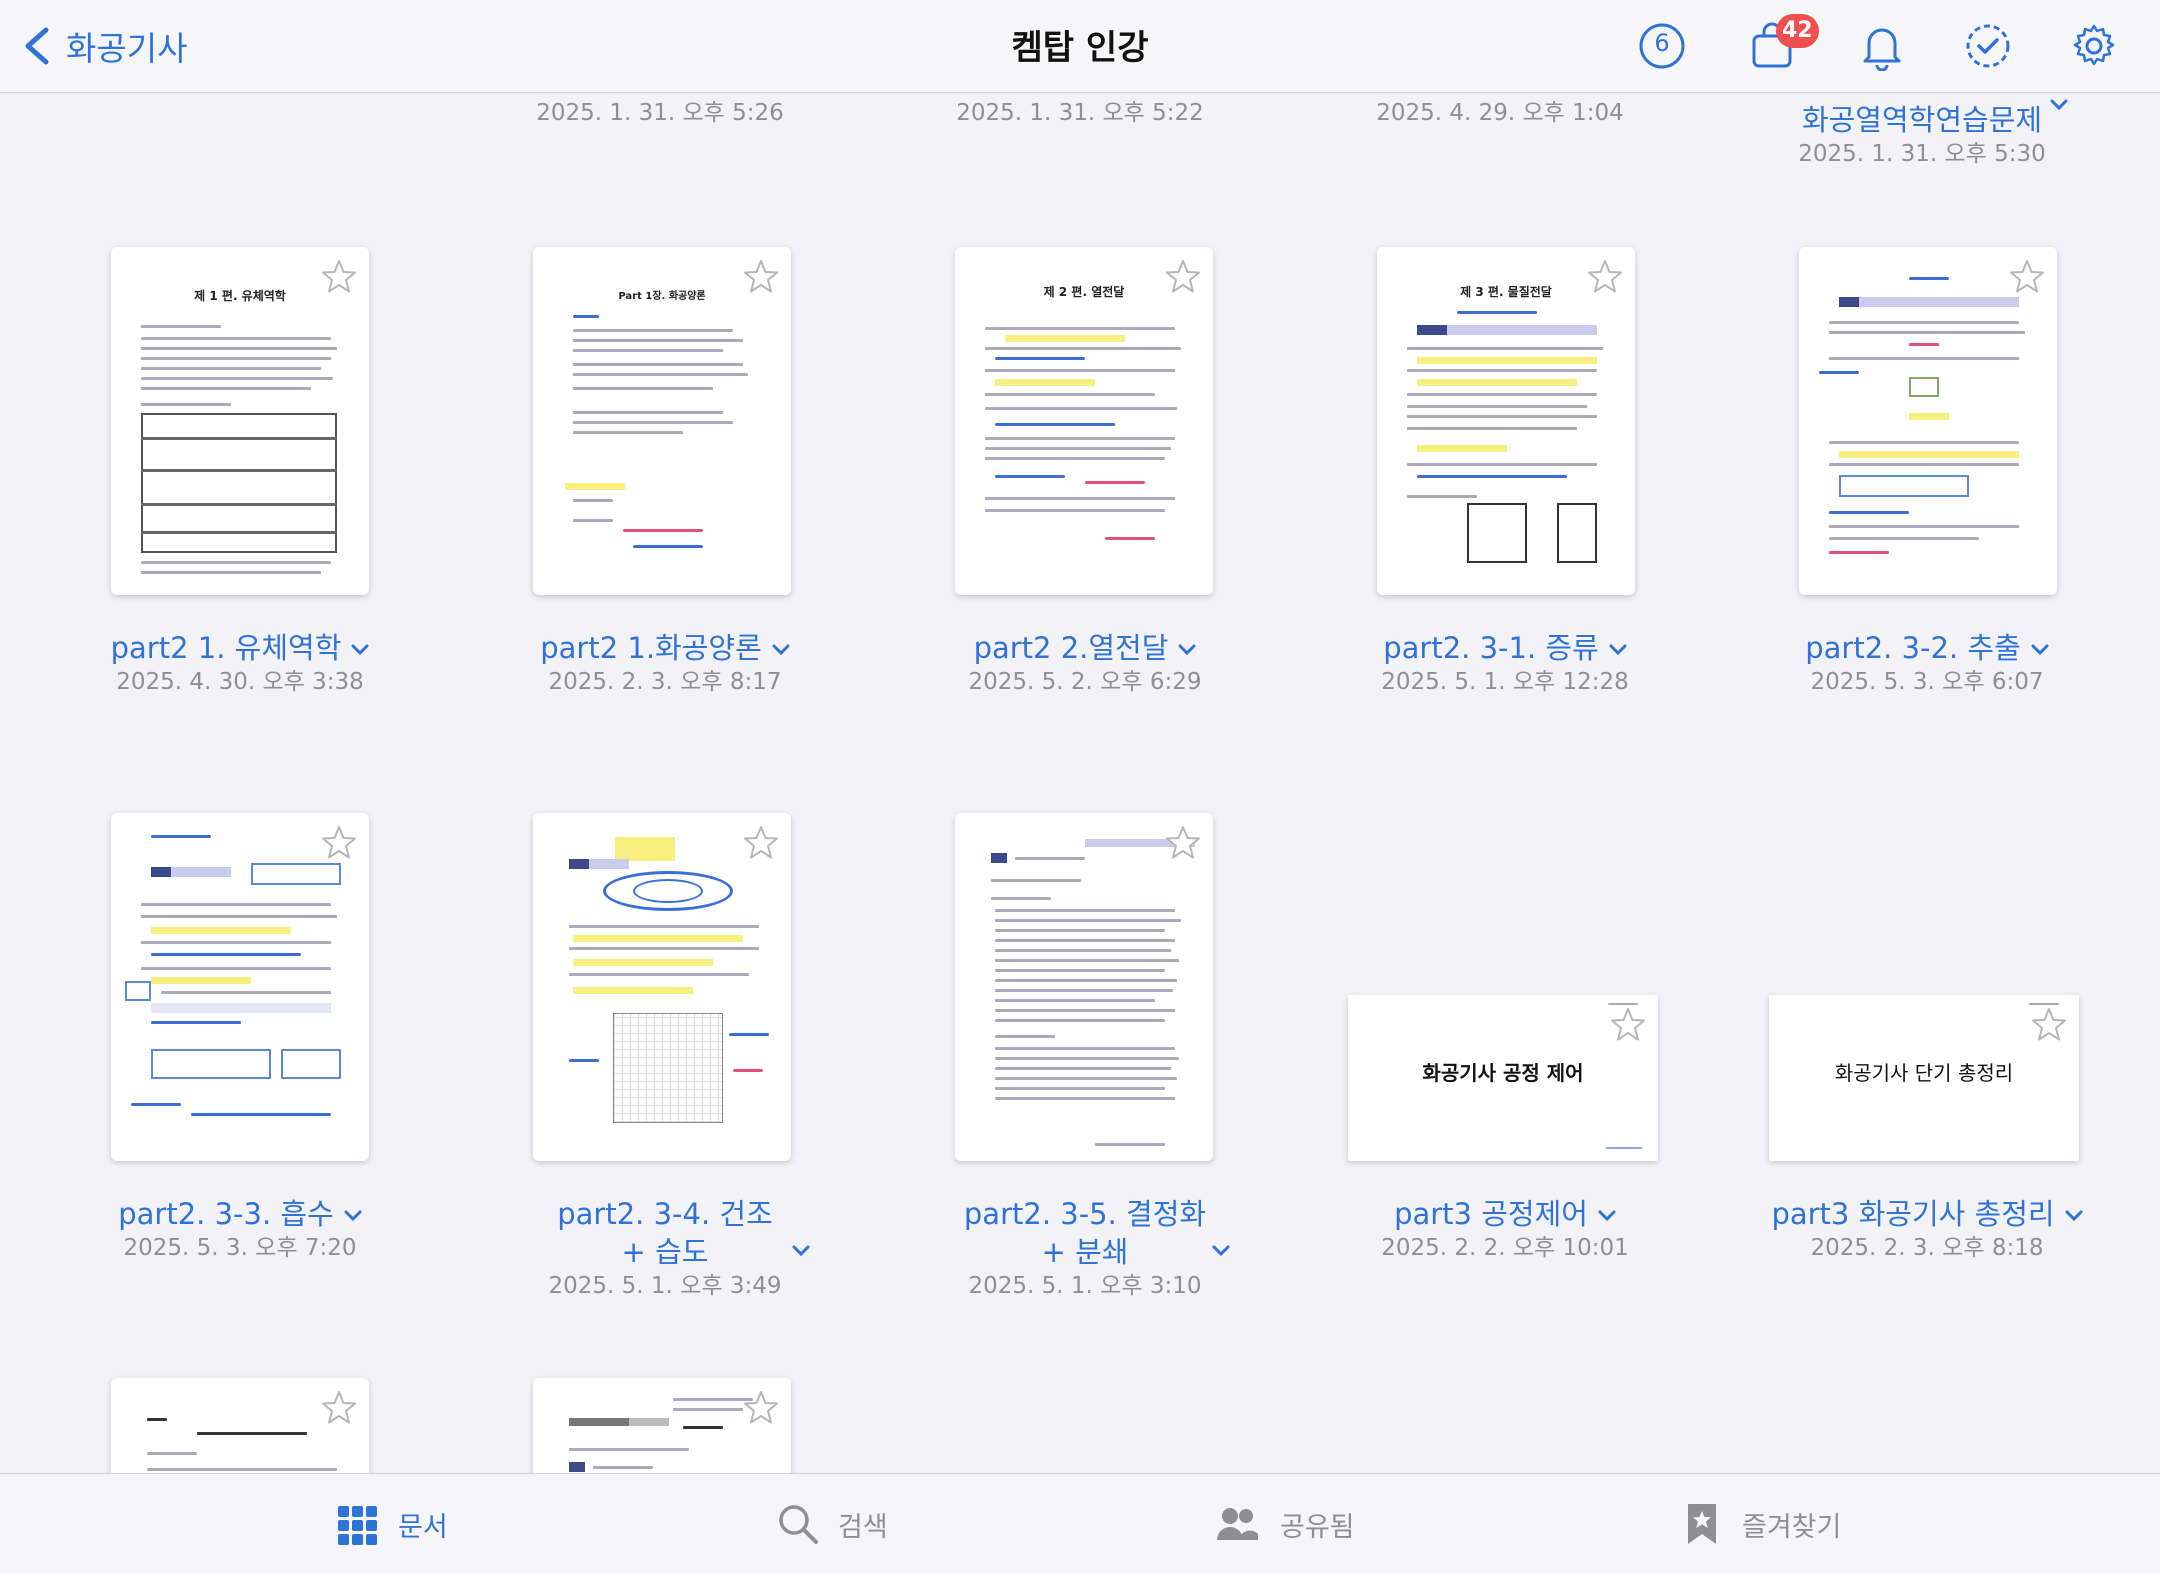 This screenshot has width=2160, height=1573. Describe the element at coordinates (1505, 1248) in the screenshot. I see `document-date: 2025. 2. 2. 오후 10:01` at that location.